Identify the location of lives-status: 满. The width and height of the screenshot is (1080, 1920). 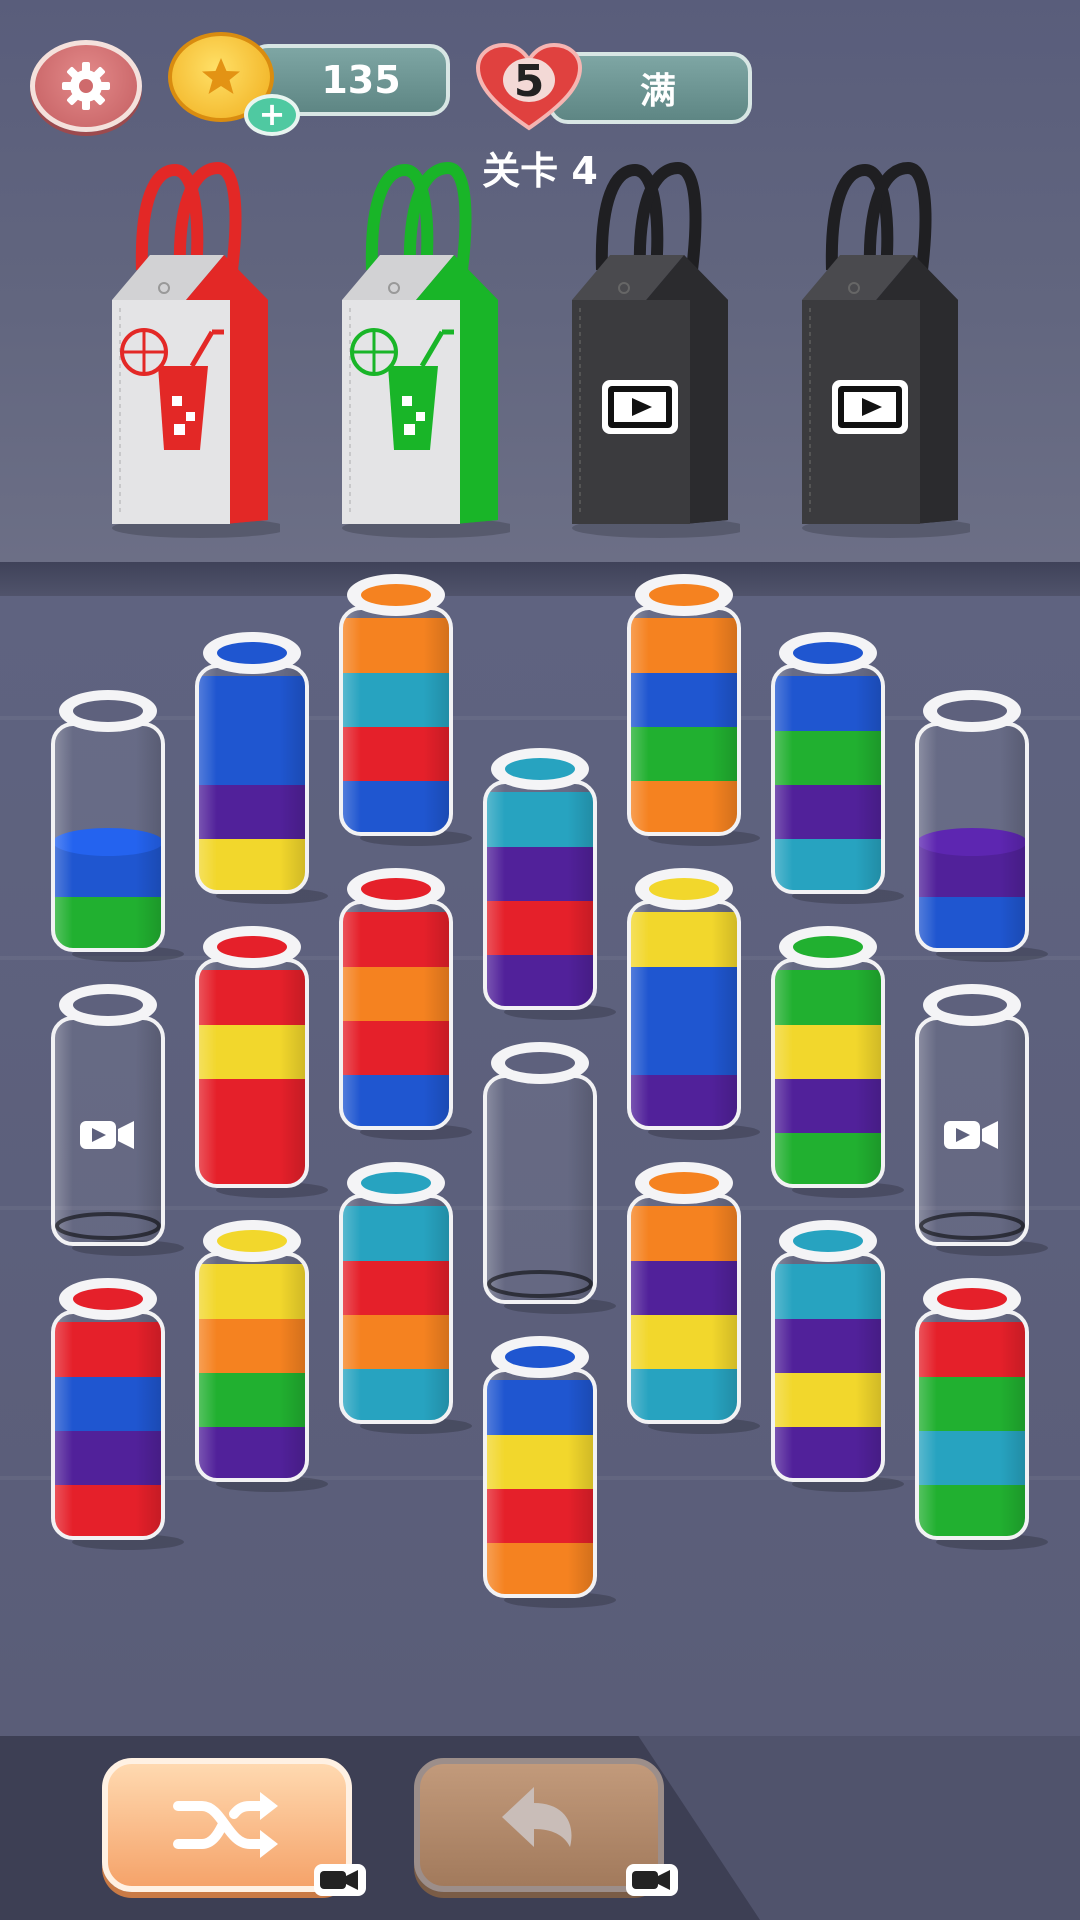
(657, 91).